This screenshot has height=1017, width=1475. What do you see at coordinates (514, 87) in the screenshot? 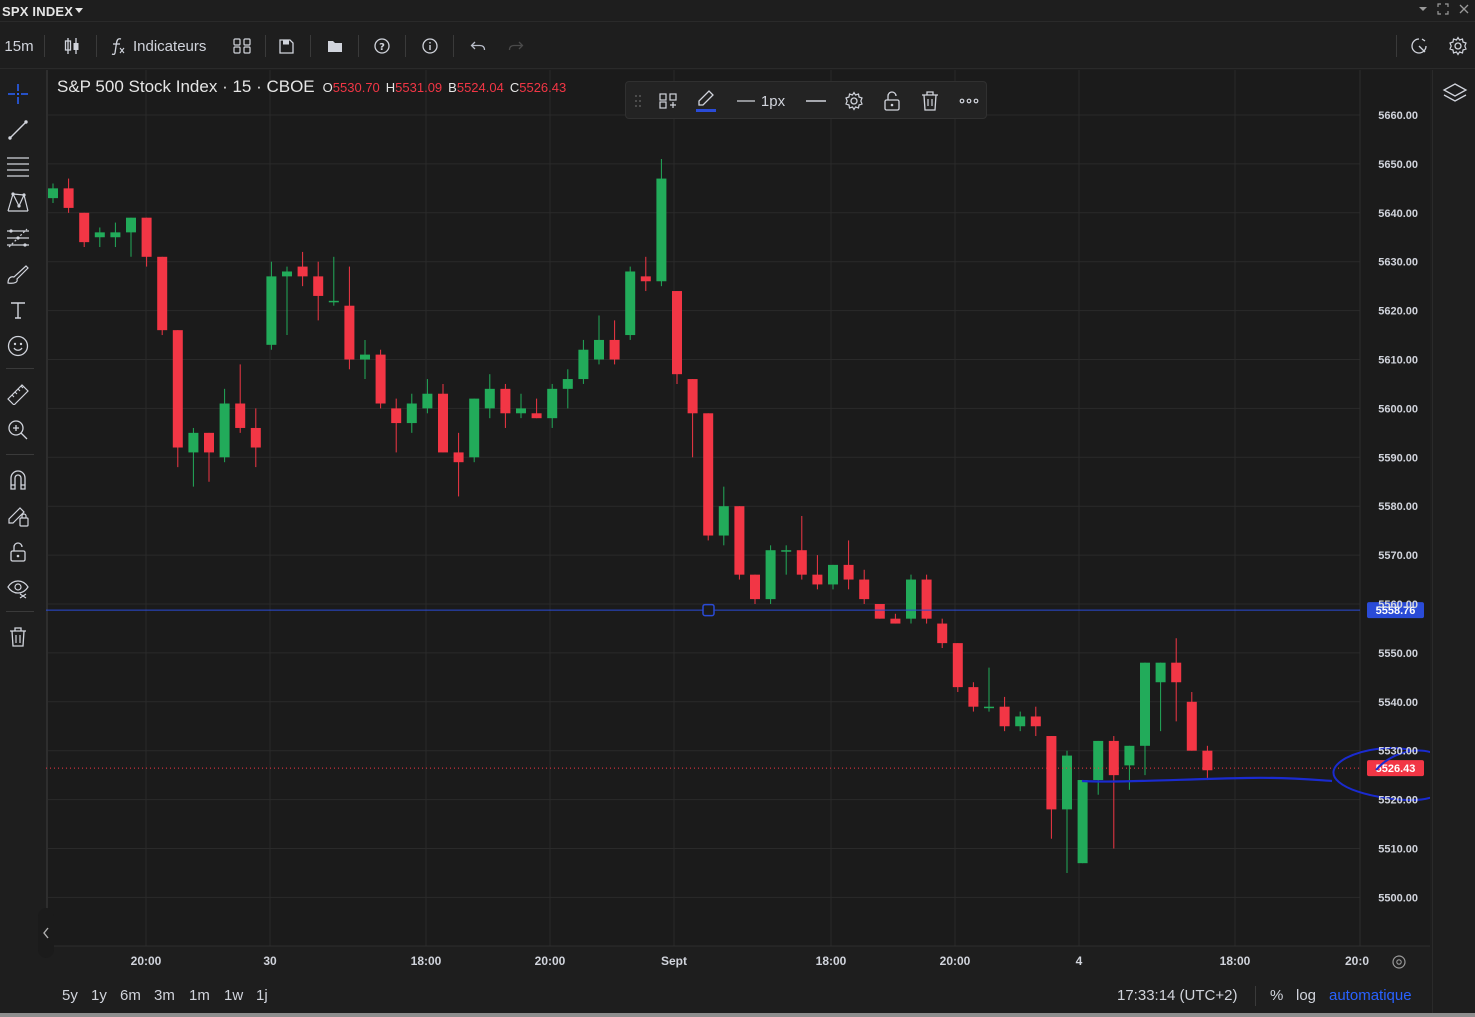
I see `close-label: C` at bounding box center [514, 87].